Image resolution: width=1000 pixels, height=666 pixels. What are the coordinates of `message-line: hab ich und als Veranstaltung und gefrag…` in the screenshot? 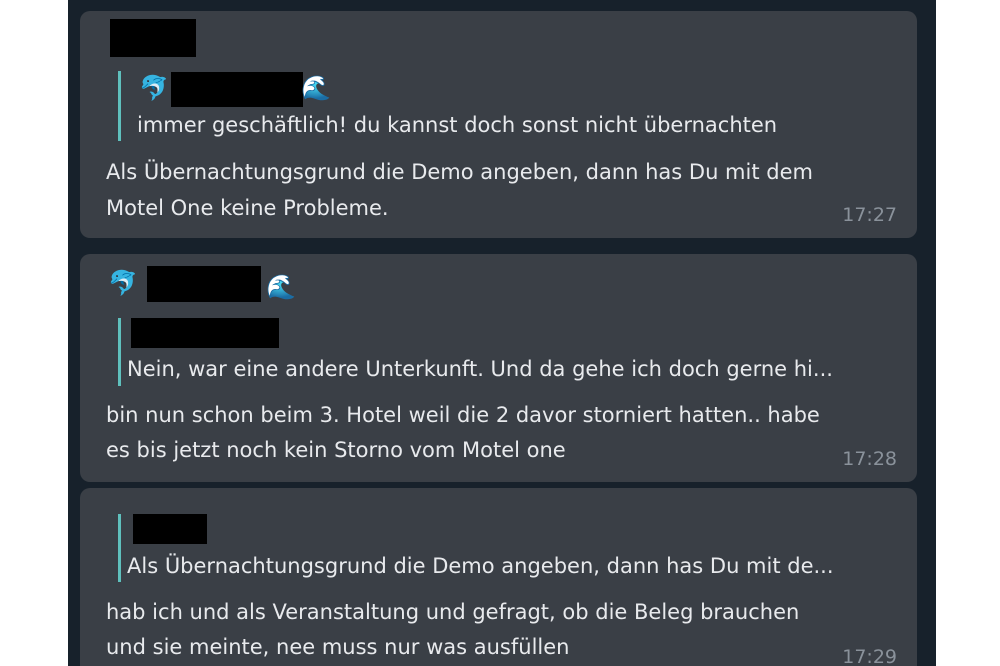 It's located at (453, 612).